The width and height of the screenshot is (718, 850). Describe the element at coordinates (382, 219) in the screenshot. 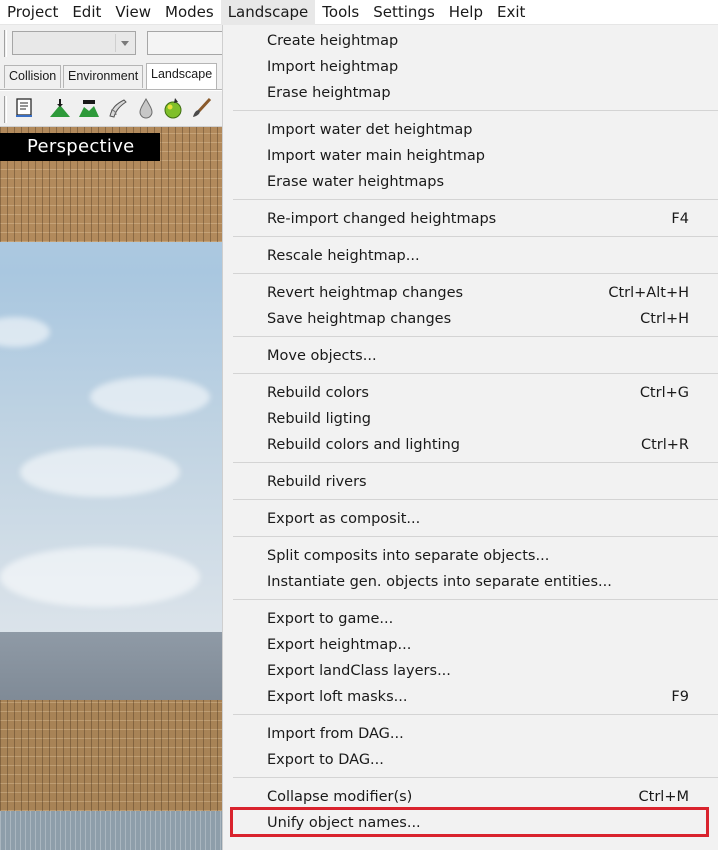

I see `menu-item-label: Re-import changed heightmaps` at that location.